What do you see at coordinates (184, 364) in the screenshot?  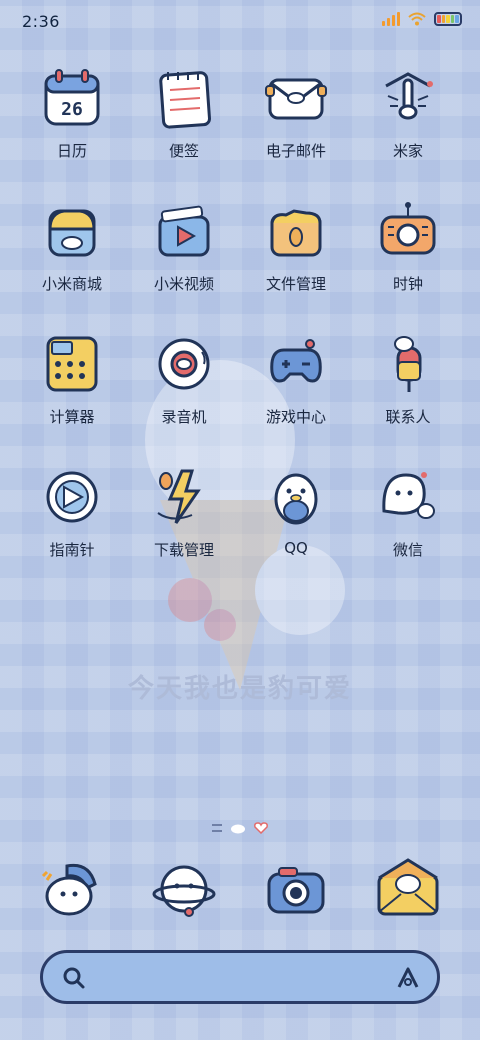 I see `recorder-icon` at bounding box center [184, 364].